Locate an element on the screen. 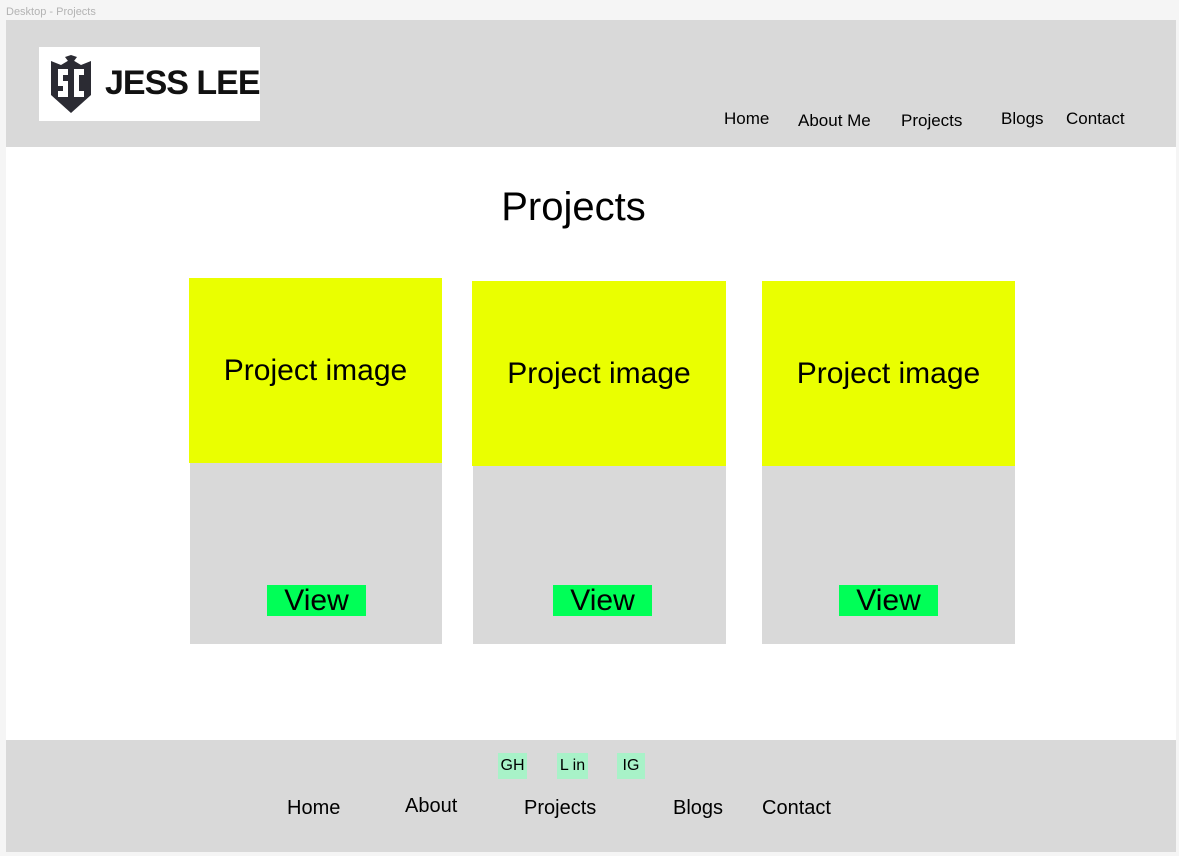 Image resolution: width=1179 pixels, height=856 pixels. logo-text: JESS LEE is located at coordinates (183, 83).